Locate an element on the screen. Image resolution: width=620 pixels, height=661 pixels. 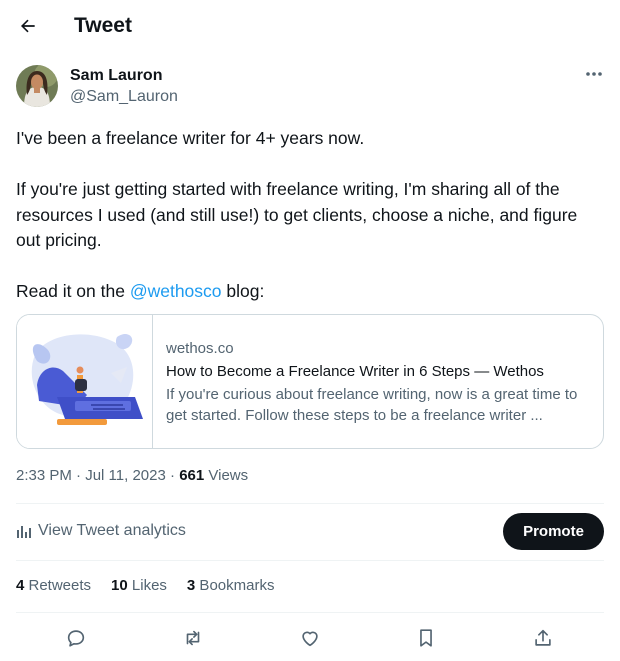
retweets-label: Retweets is located at coordinates (58, 585).